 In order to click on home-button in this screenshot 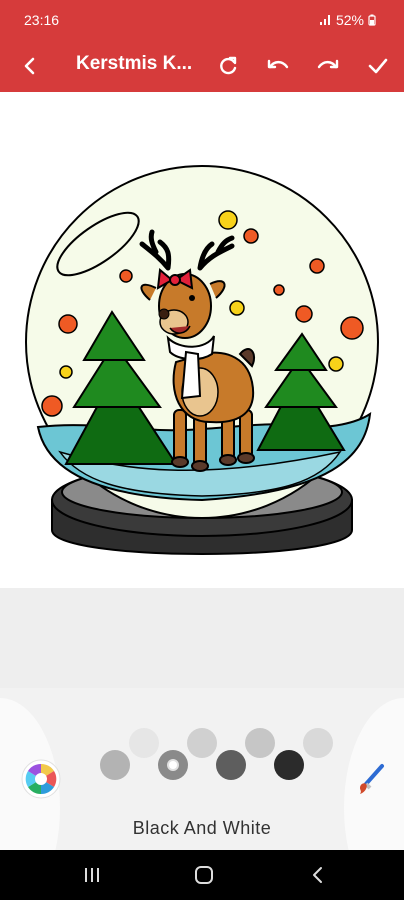, I will do `click(204, 875)`.